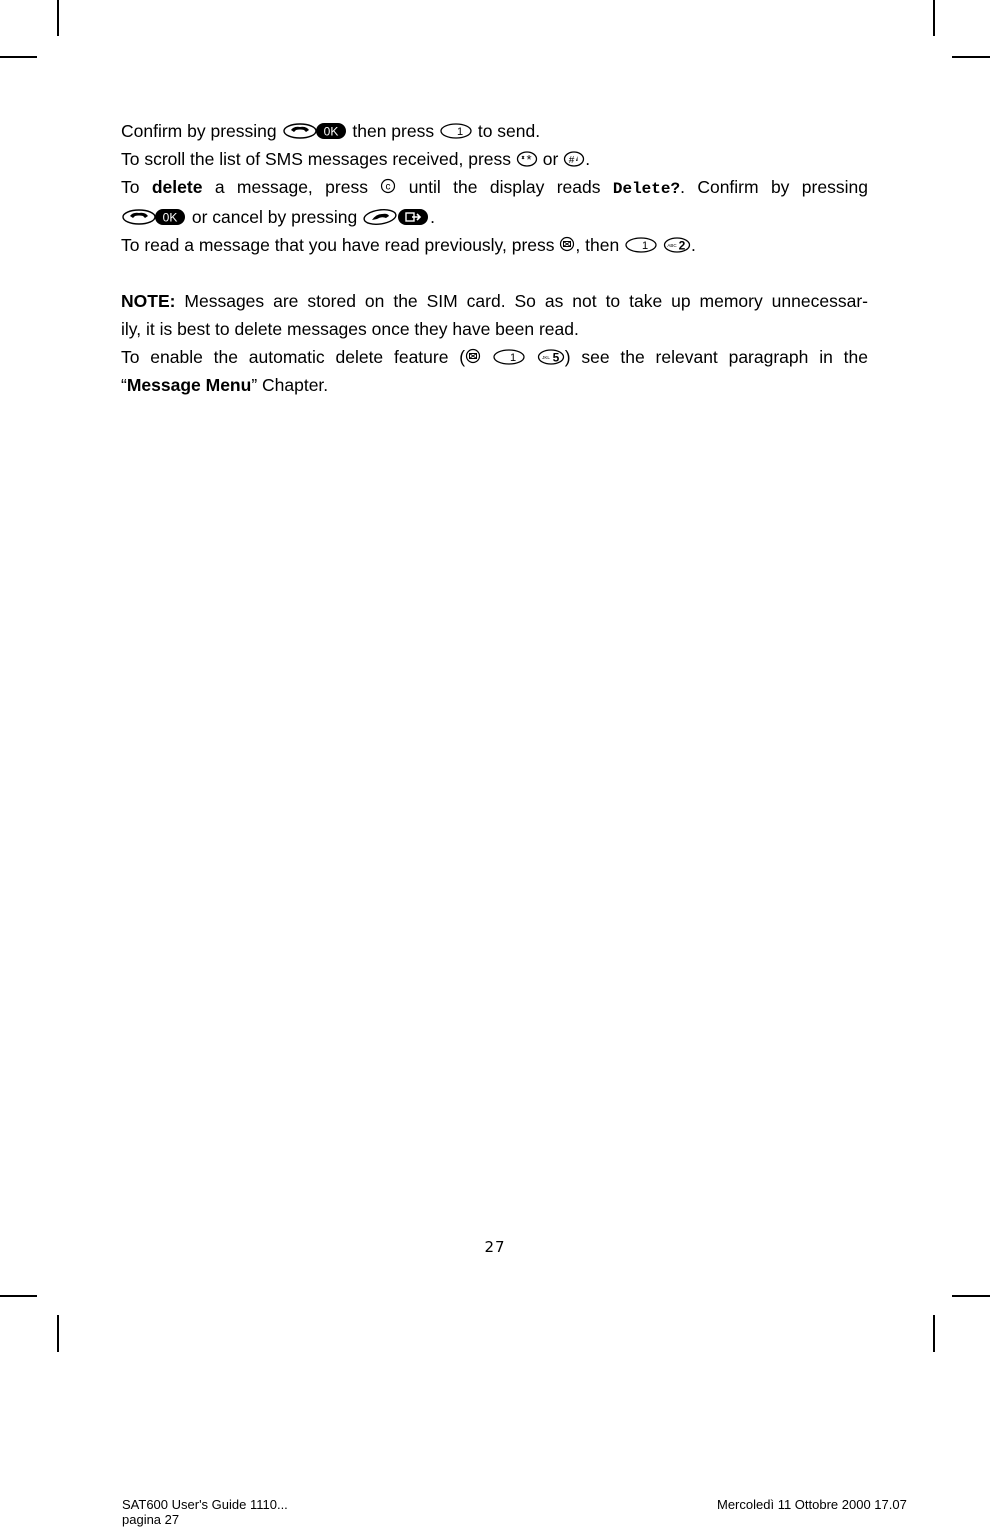 The width and height of the screenshot is (990, 1527). What do you see at coordinates (716, 357) in the screenshot?
I see `text: ) see the relevant paragraph in the` at bounding box center [716, 357].